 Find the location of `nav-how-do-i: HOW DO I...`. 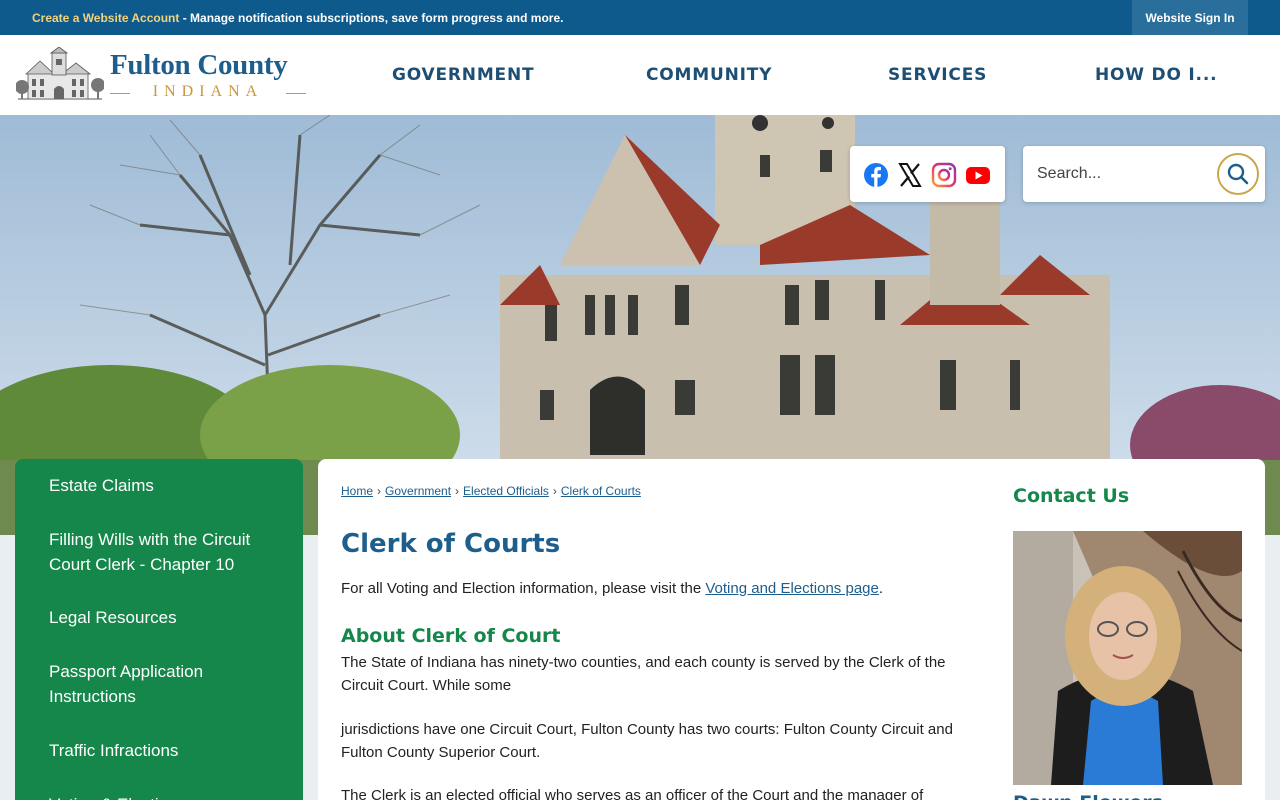

nav-how-do-i: HOW DO I... is located at coordinates (1156, 75).